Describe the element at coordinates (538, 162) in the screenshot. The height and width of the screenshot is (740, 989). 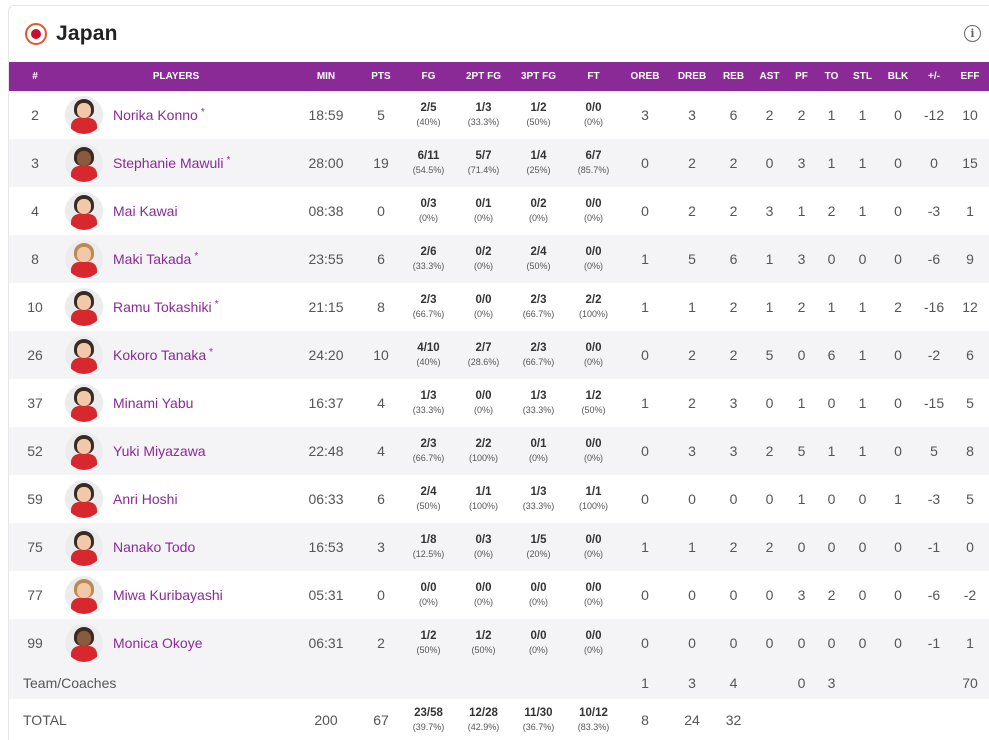
I see `player-3pt-fg: 1/4 (25%)` at that location.